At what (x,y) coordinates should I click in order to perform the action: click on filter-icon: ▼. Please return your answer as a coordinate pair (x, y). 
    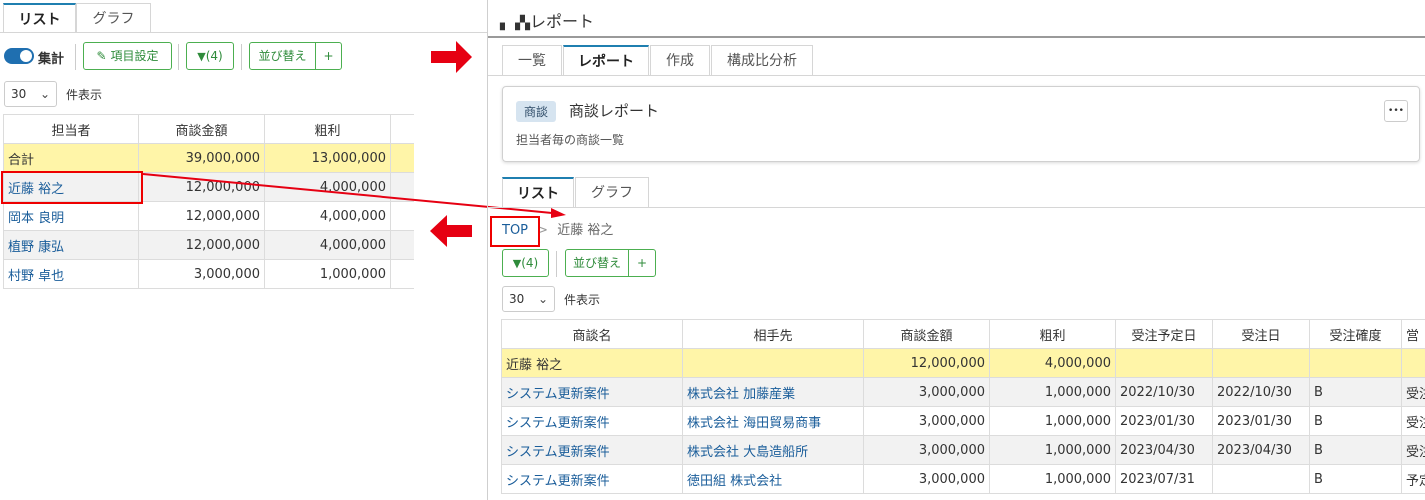
    Looking at the image, I should click on (517, 263).